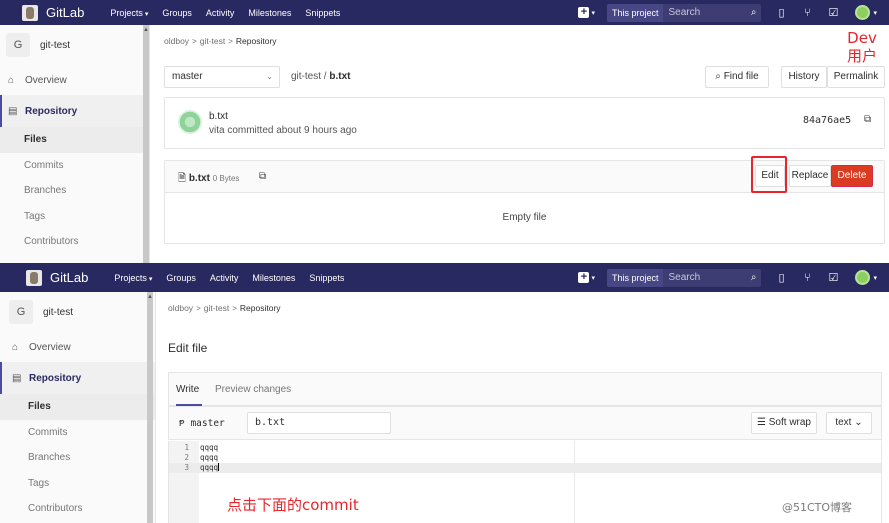  Describe the element at coordinates (293, 505) in the screenshot. I see `commit-hint-annotation: 点击下面的commit` at that location.